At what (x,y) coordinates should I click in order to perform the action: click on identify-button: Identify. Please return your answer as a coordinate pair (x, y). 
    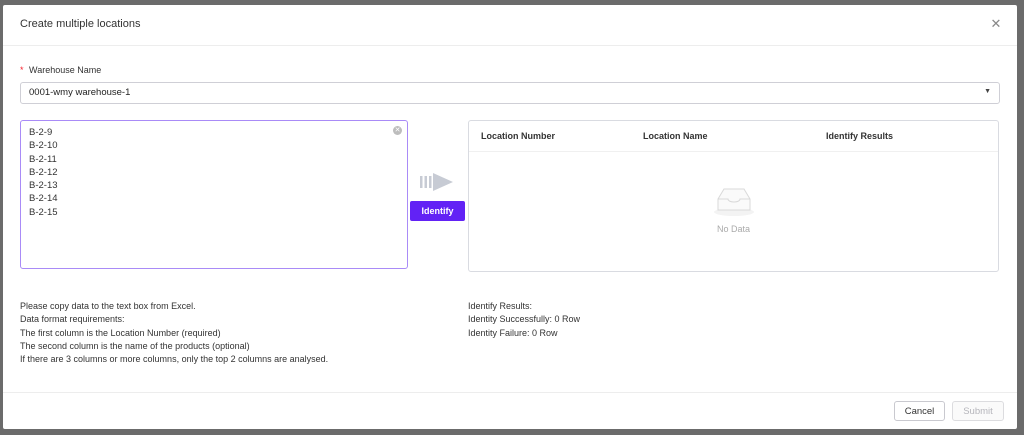
    Looking at the image, I should click on (437, 211).